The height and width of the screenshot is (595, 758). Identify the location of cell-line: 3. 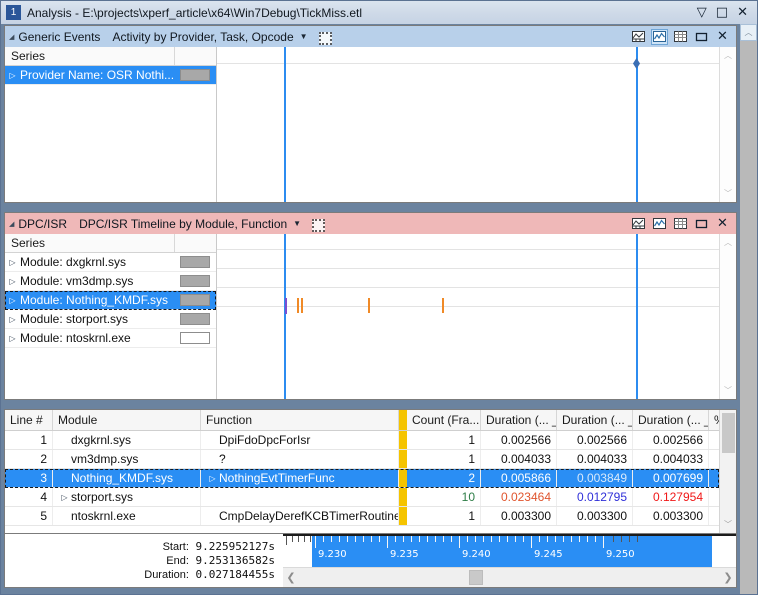
(29, 478).